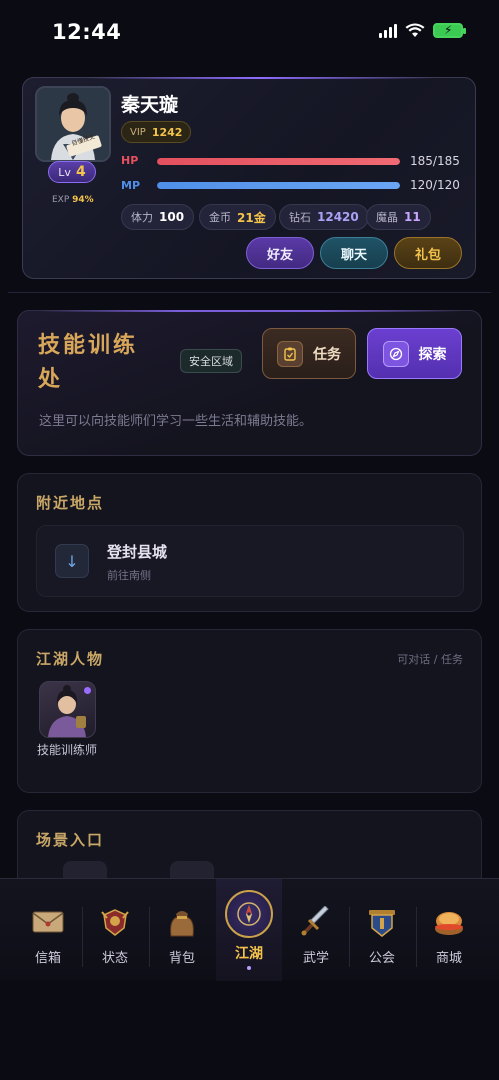 This screenshot has width=499, height=1080. I want to click on stat-gold-value: 21金, so click(251, 217).